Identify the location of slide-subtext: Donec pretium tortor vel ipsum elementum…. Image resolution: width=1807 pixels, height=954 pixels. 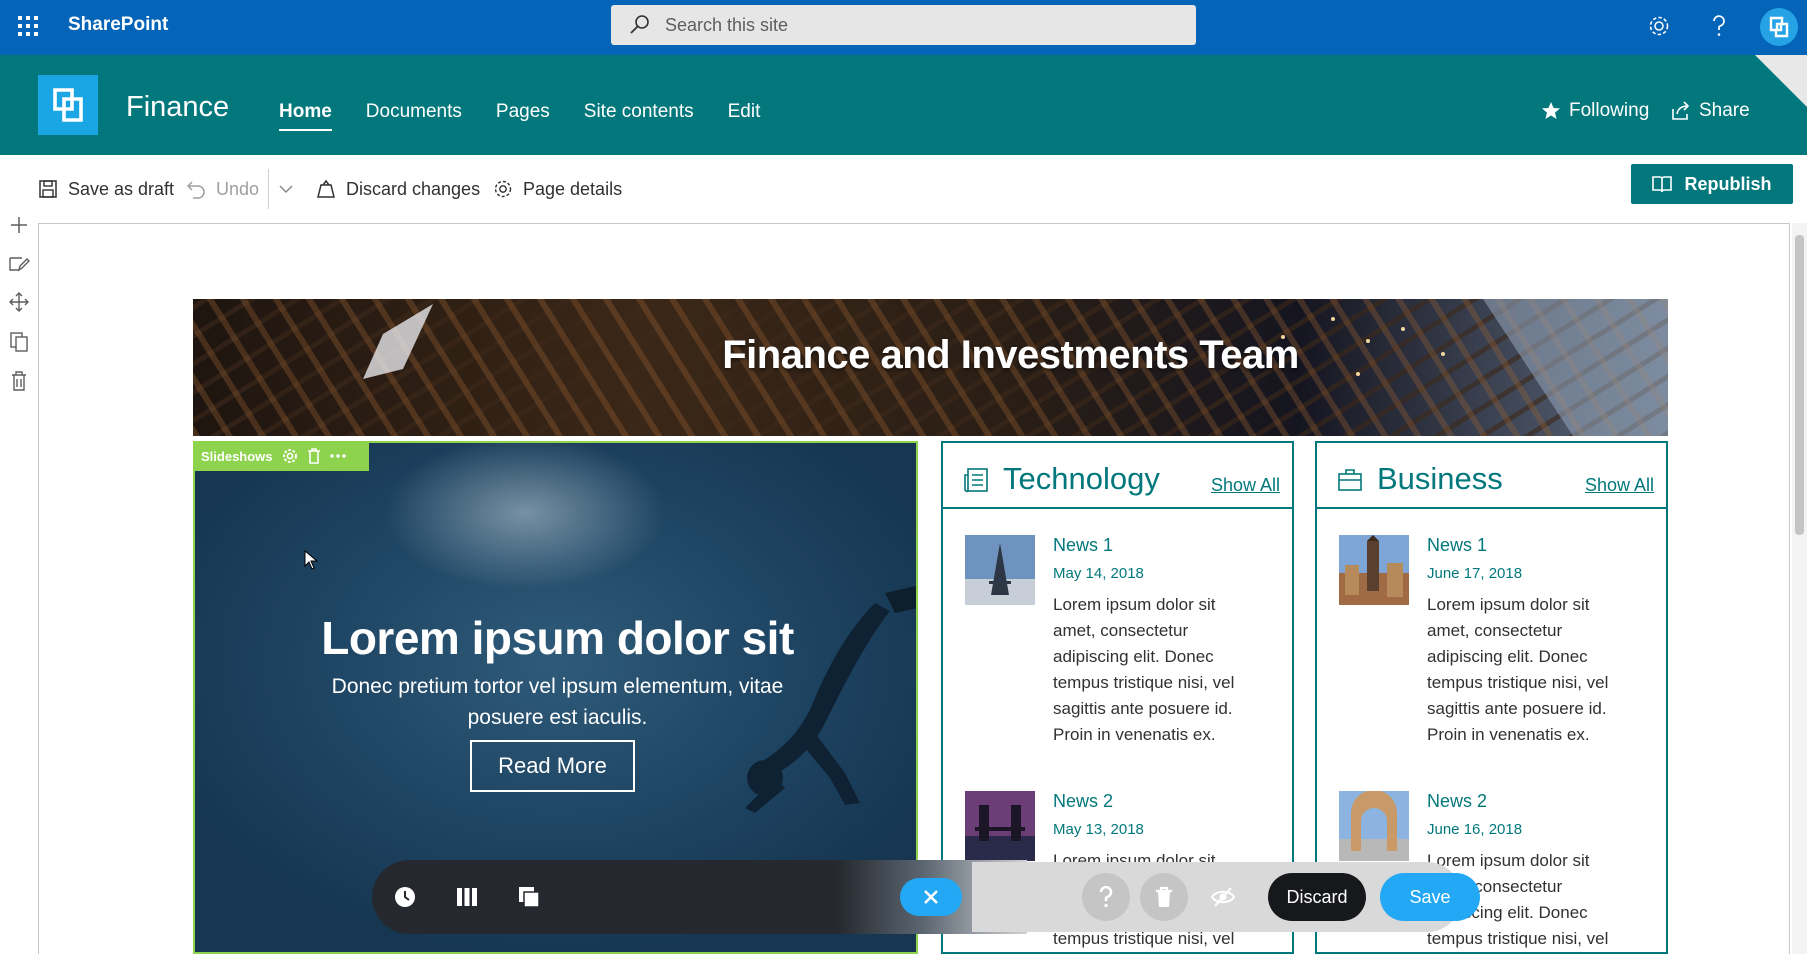
(557, 702).